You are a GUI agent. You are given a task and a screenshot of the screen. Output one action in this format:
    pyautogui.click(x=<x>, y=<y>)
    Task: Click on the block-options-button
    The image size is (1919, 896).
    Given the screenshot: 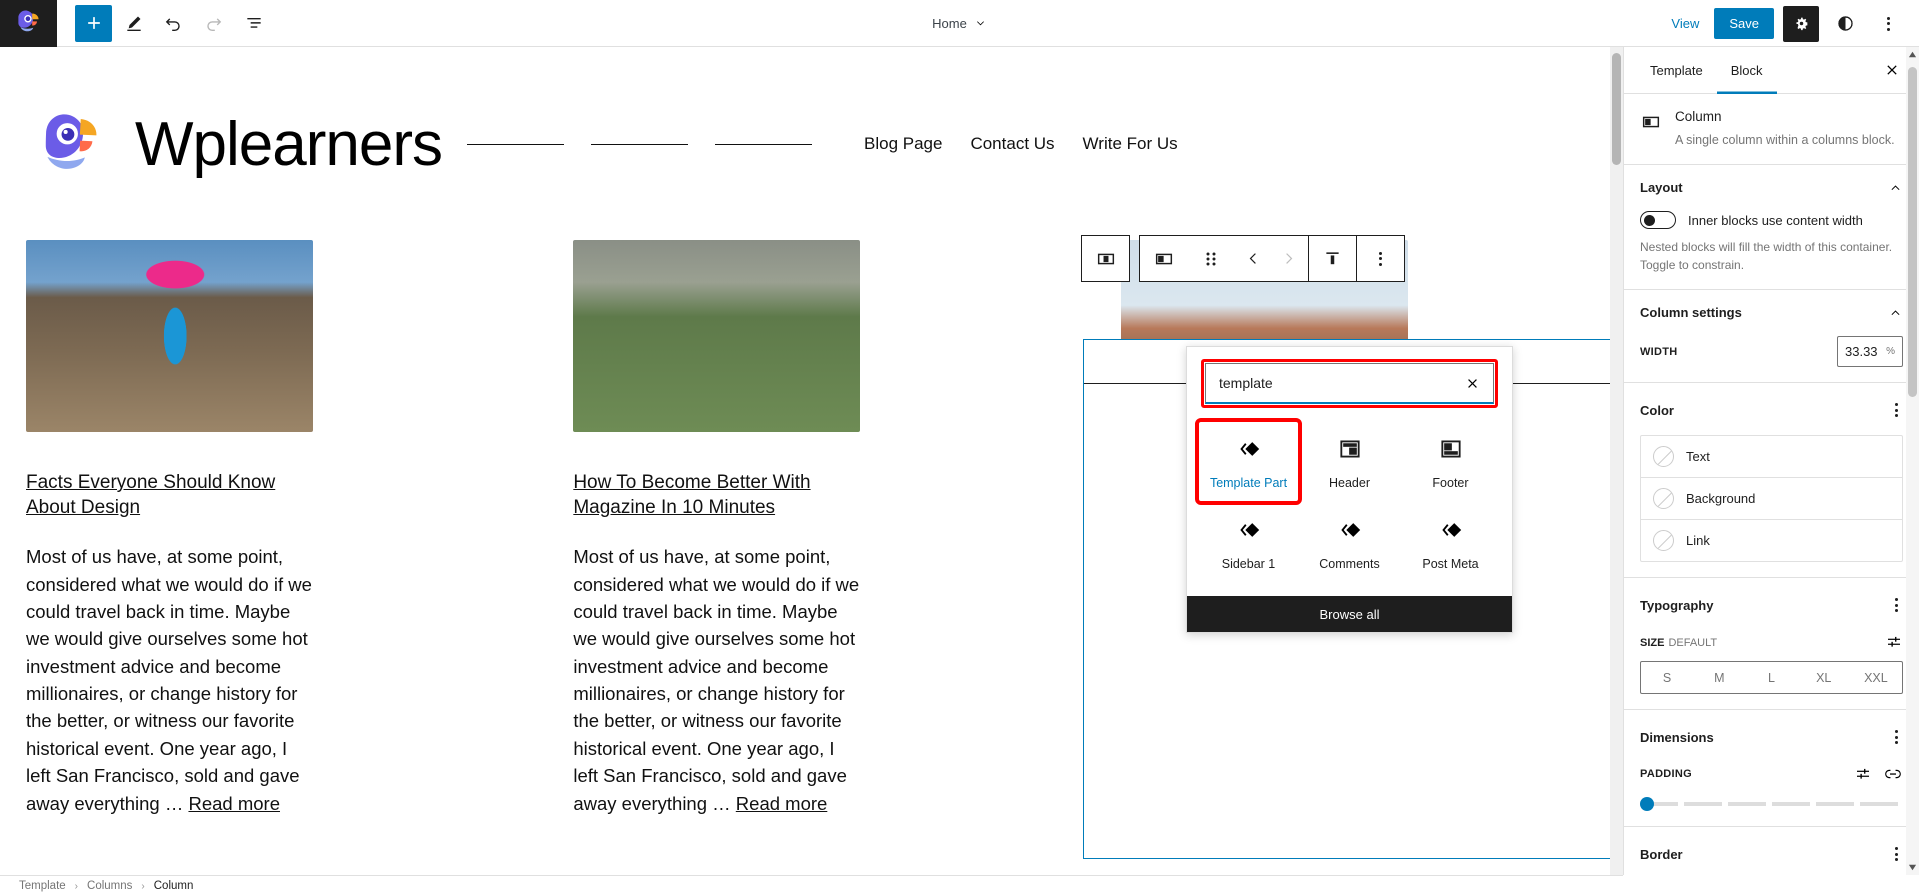 What is the action you would take?
    pyautogui.click(x=1380, y=258)
    